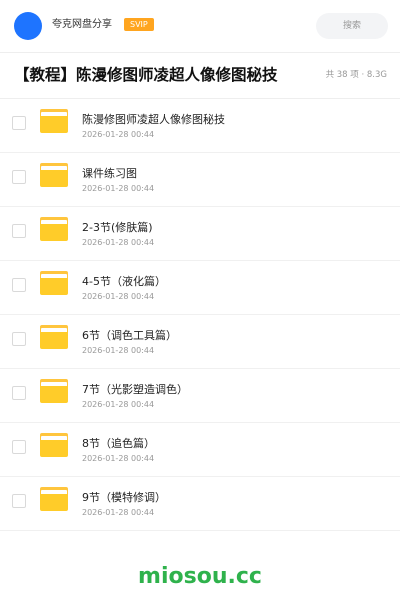  Describe the element at coordinates (82, 24) in the screenshot. I see `share-owner-name: 夸克网盘分享` at that location.